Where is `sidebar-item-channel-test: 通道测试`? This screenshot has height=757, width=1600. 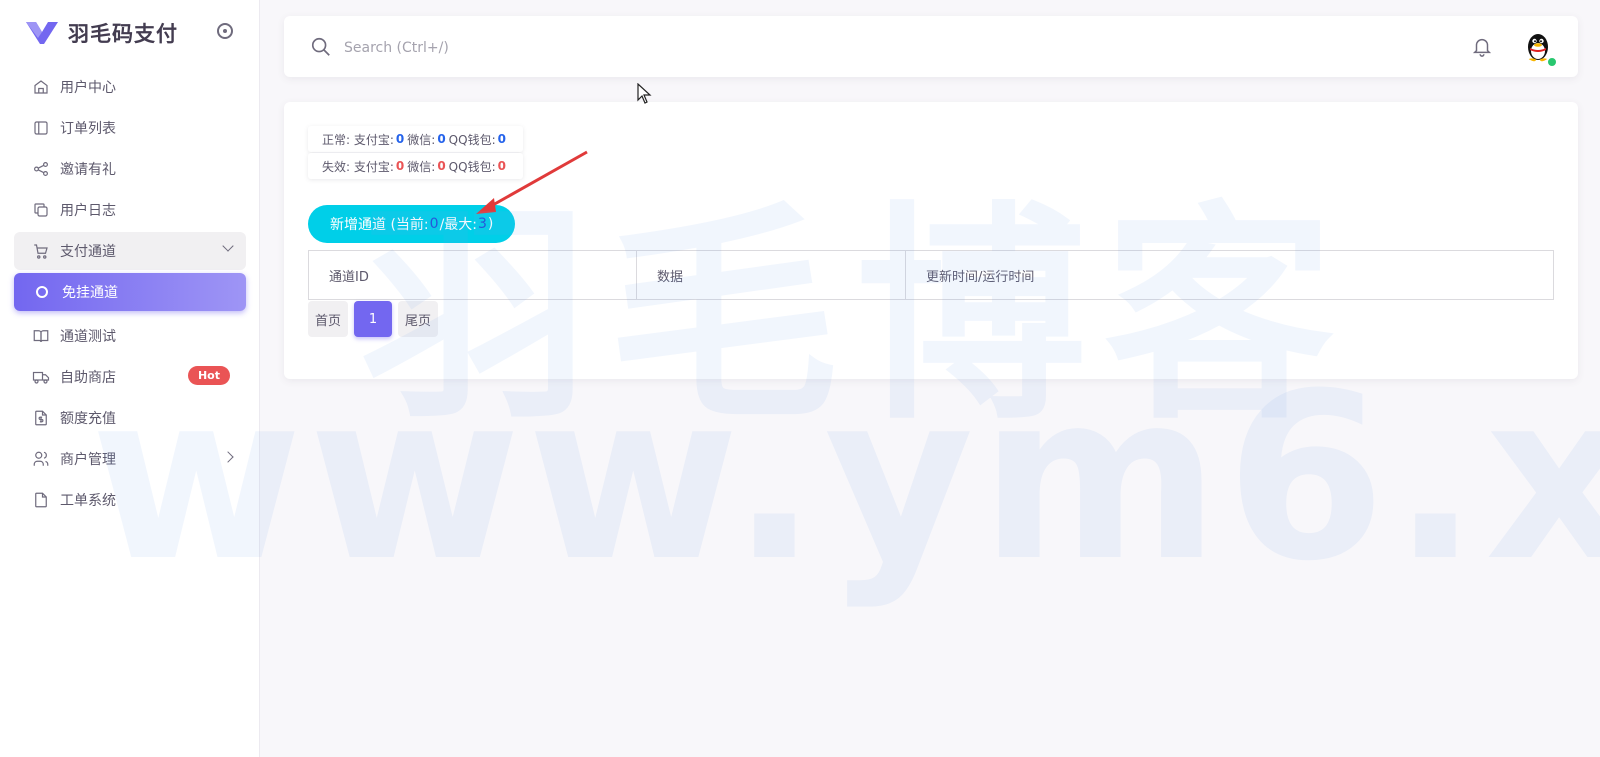 sidebar-item-channel-test: 通道测试 is located at coordinates (130, 336).